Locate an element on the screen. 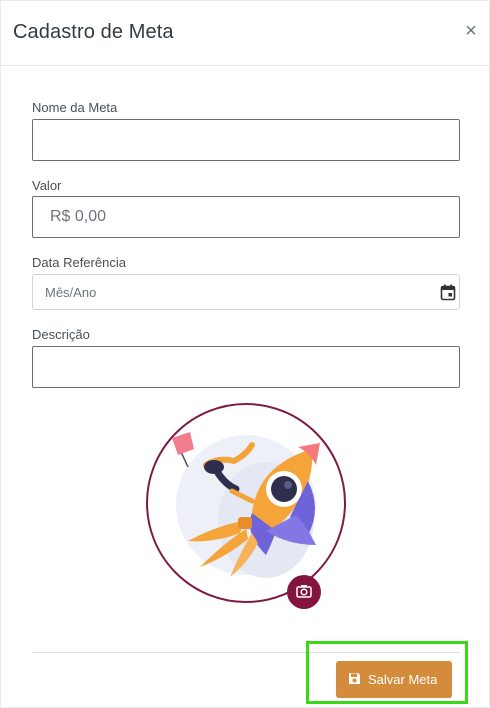 This screenshot has height=708, width=490. data-referencia-input: Mês/Ano is located at coordinates (246, 292).